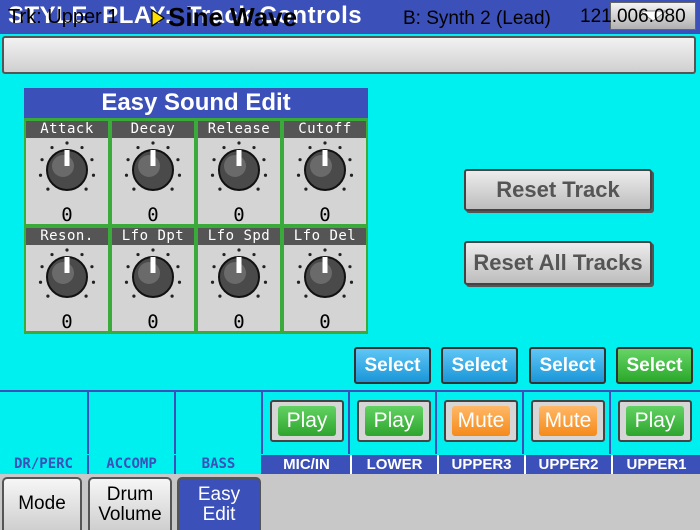  Describe the element at coordinates (307, 421) in the screenshot. I see `play-mute-button-mic-in: Play` at that location.